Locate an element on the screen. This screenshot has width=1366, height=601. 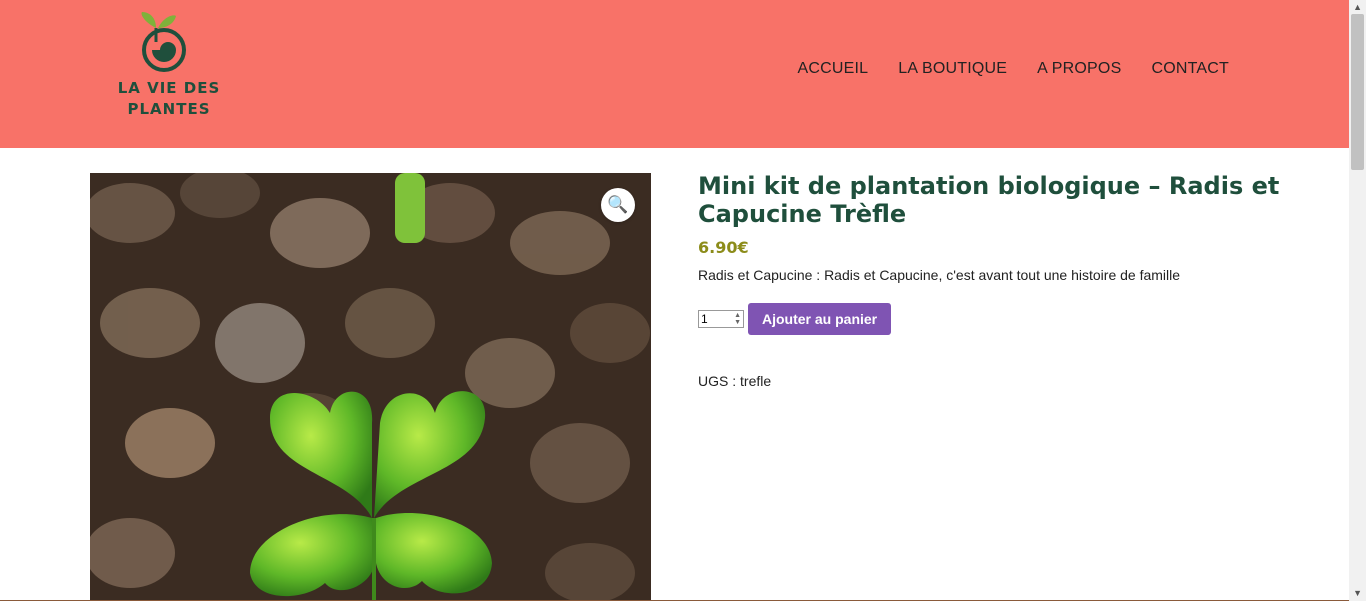
main-navigation: ACCUEIL LA BOUTIQUE A PROPOS CONTACT is located at coordinates (998, 69).